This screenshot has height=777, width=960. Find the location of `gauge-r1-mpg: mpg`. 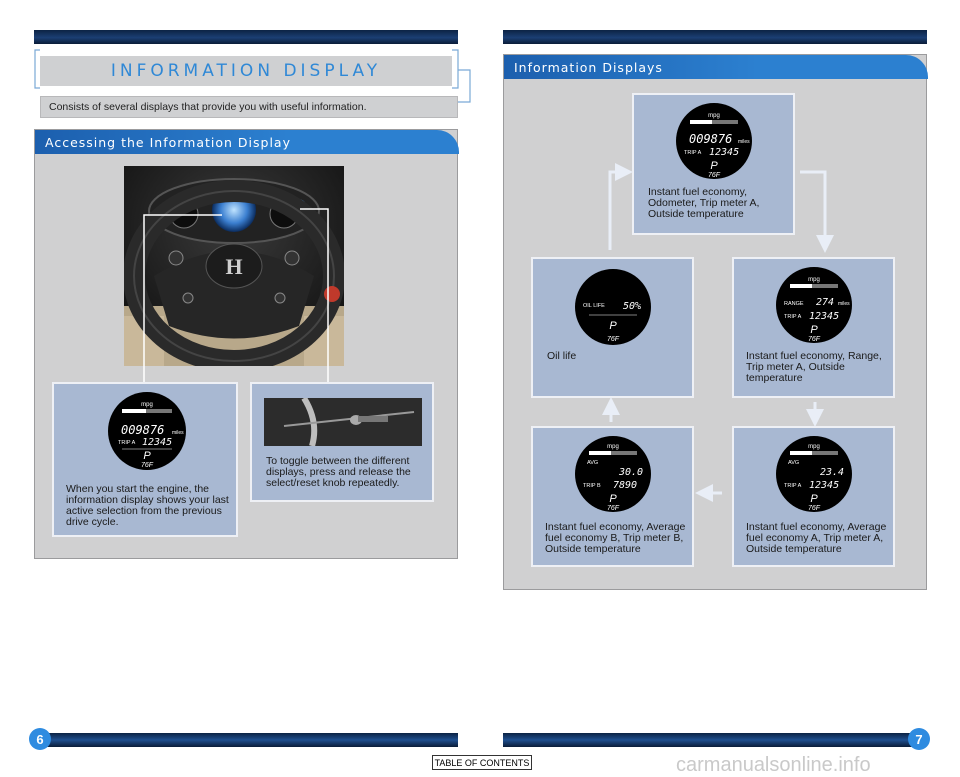

gauge-r1-mpg: mpg is located at coordinates (714, 116).